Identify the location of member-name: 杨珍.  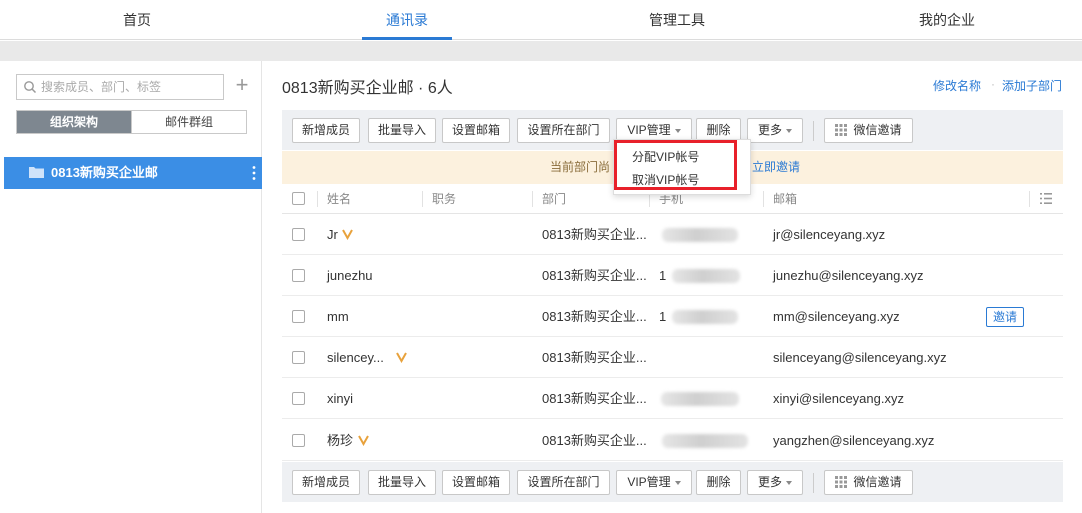
(340, 440).